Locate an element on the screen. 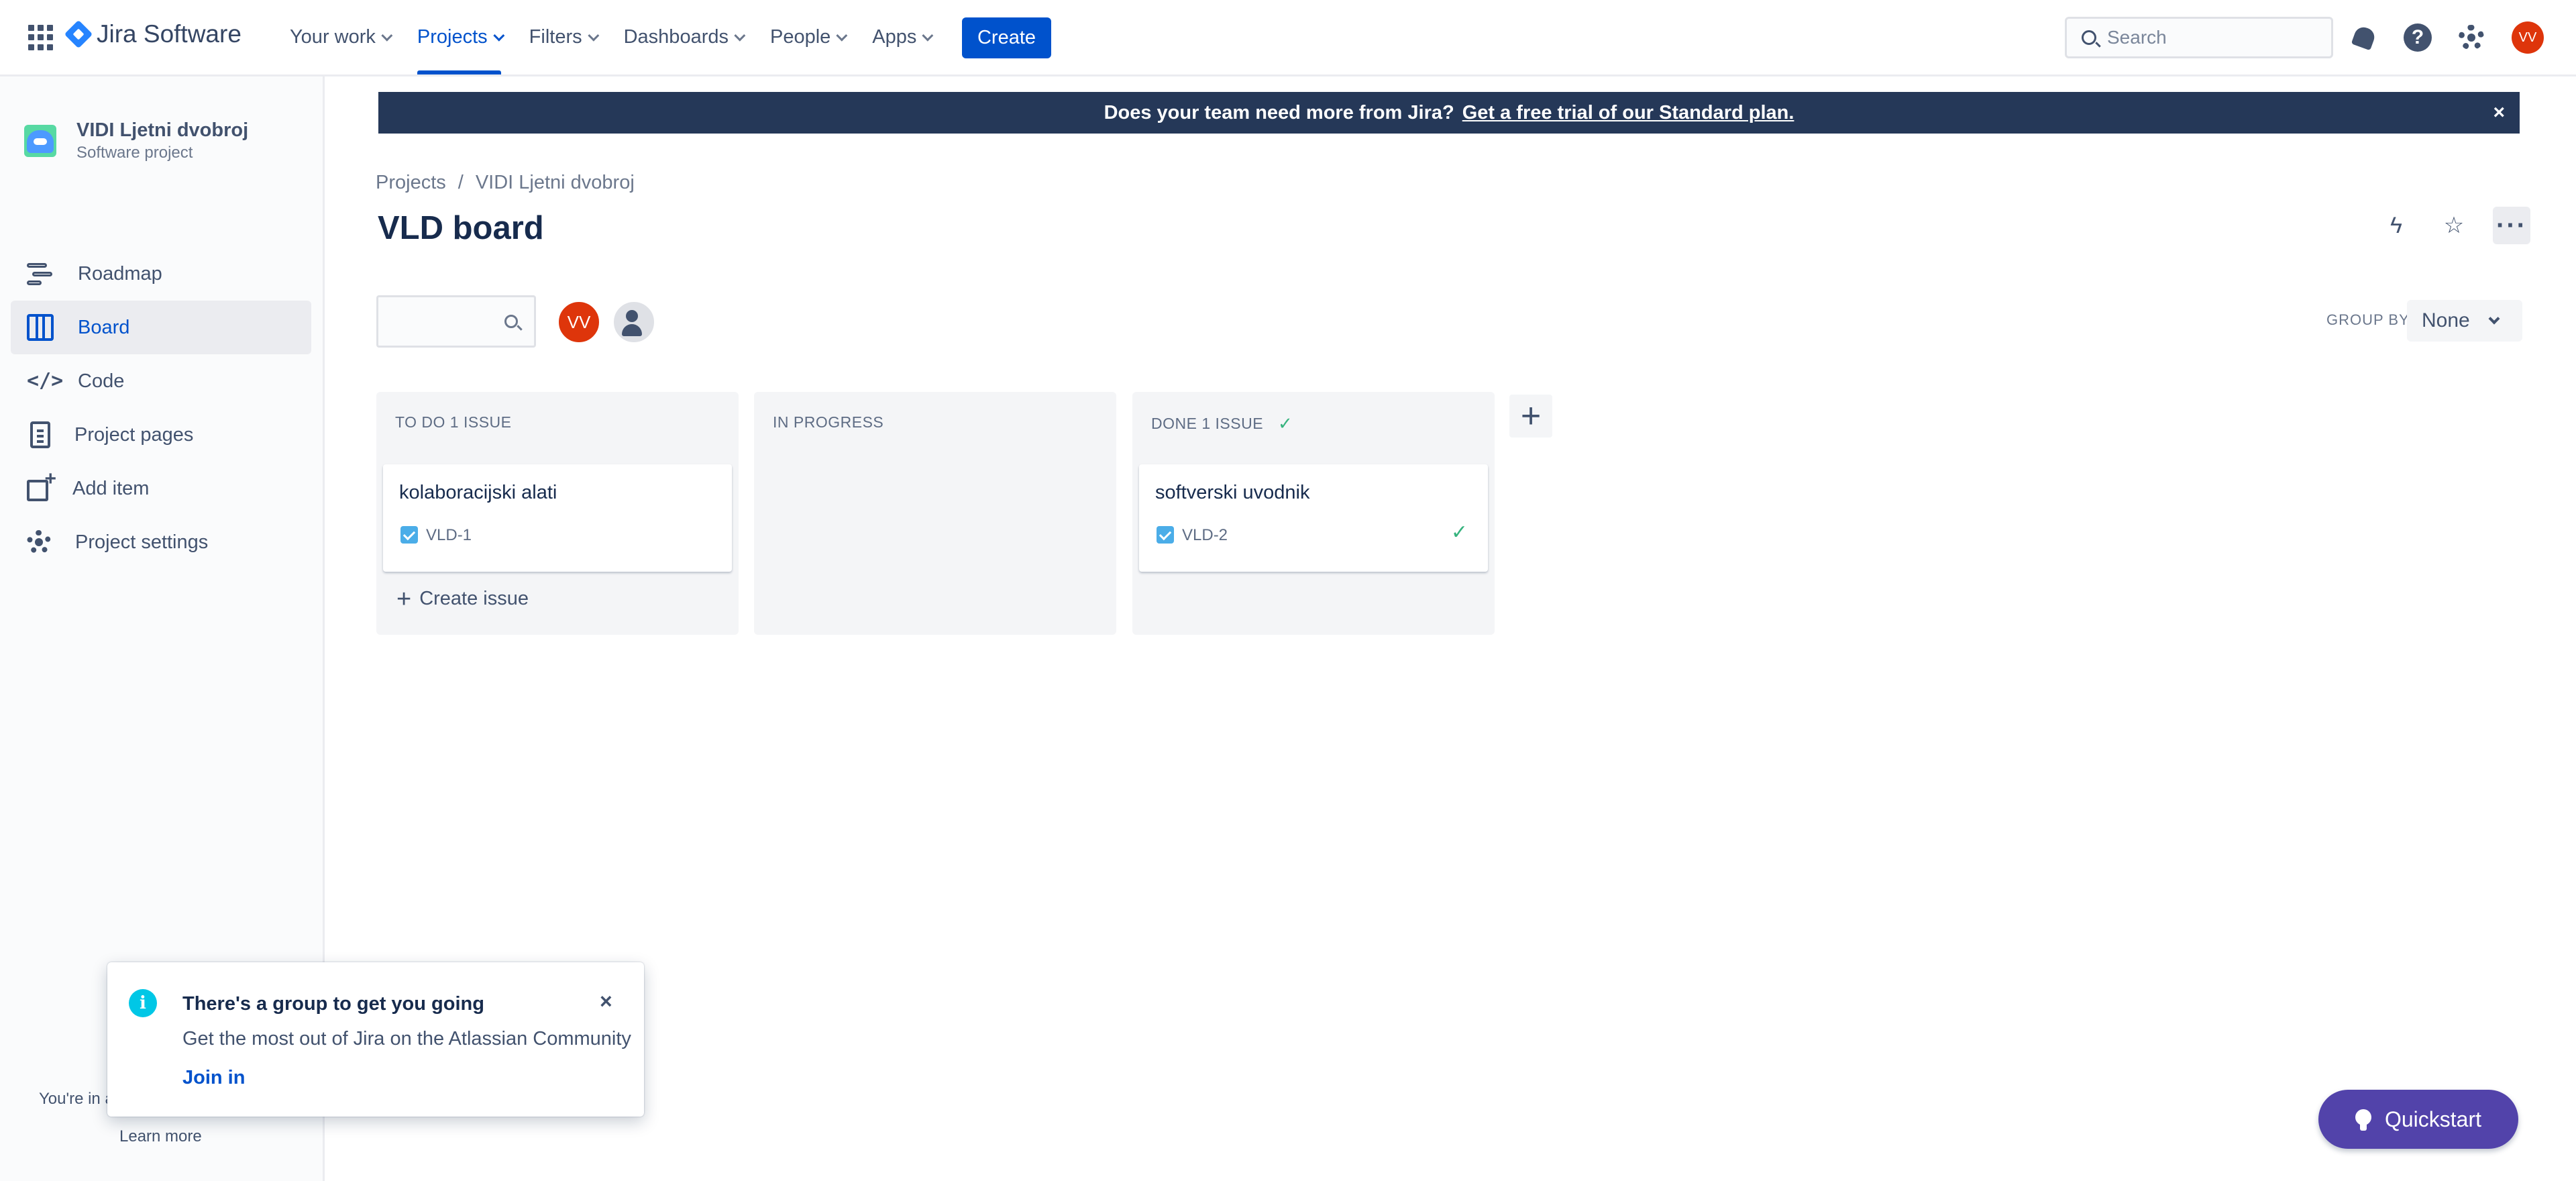  board-search-input is located at coordinates (456, 321).